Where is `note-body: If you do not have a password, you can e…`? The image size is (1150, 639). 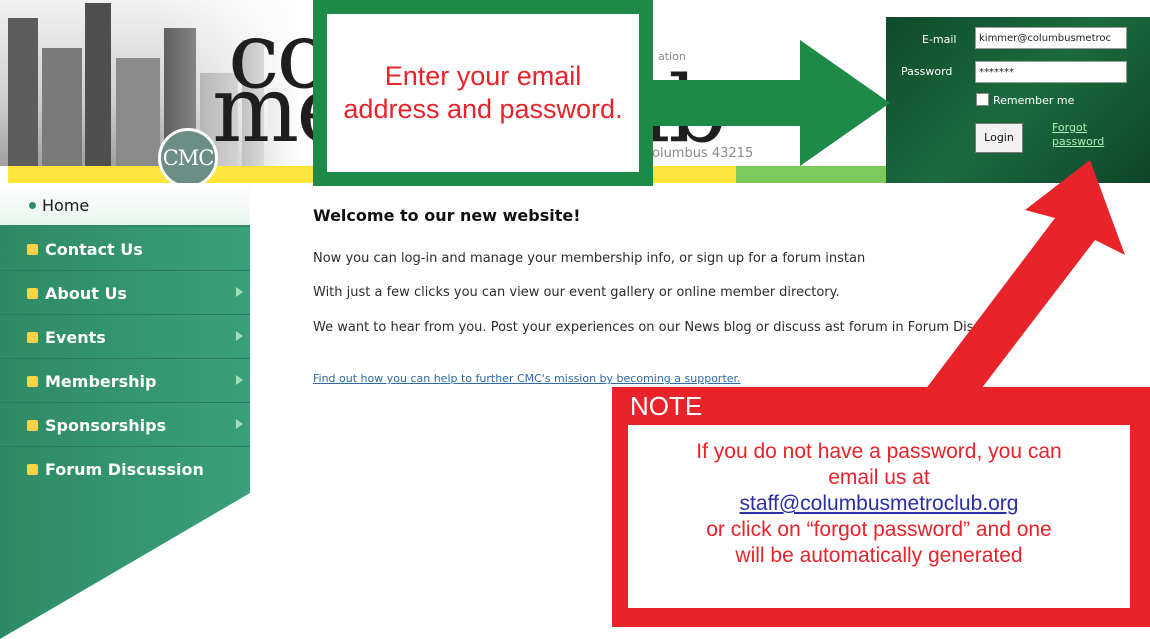
note-body: If you do not have a password, you can e… is located at coordinates (879, 516).